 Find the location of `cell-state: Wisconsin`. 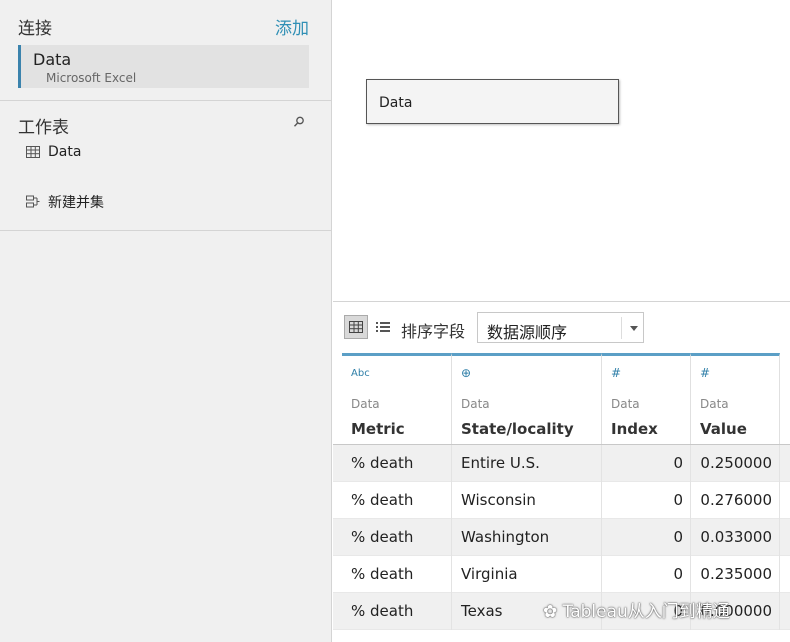

cell-state: Wisconsin is located at coordinates (527, 500).